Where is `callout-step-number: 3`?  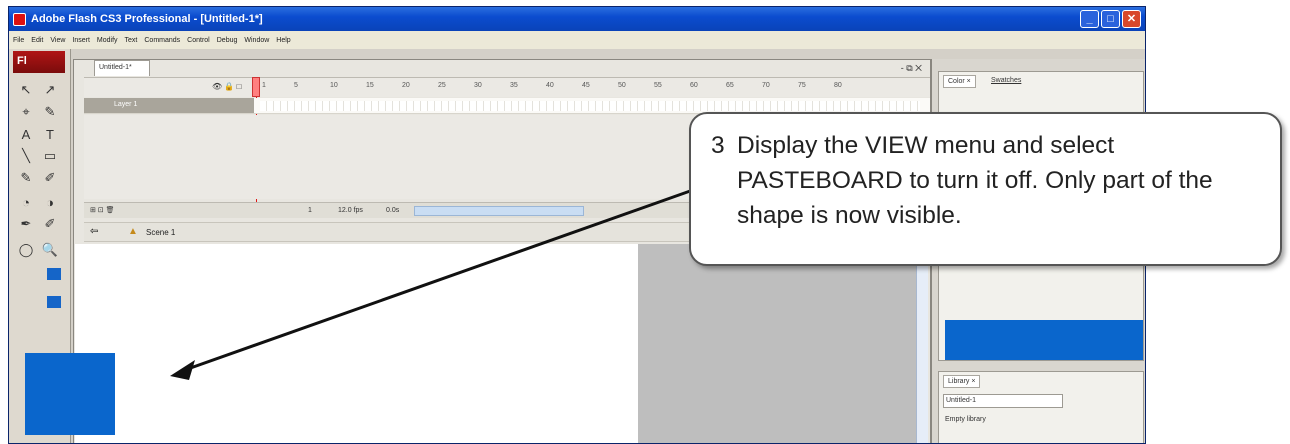 callout-step-number: 3 is located at coordinates (718, 145).